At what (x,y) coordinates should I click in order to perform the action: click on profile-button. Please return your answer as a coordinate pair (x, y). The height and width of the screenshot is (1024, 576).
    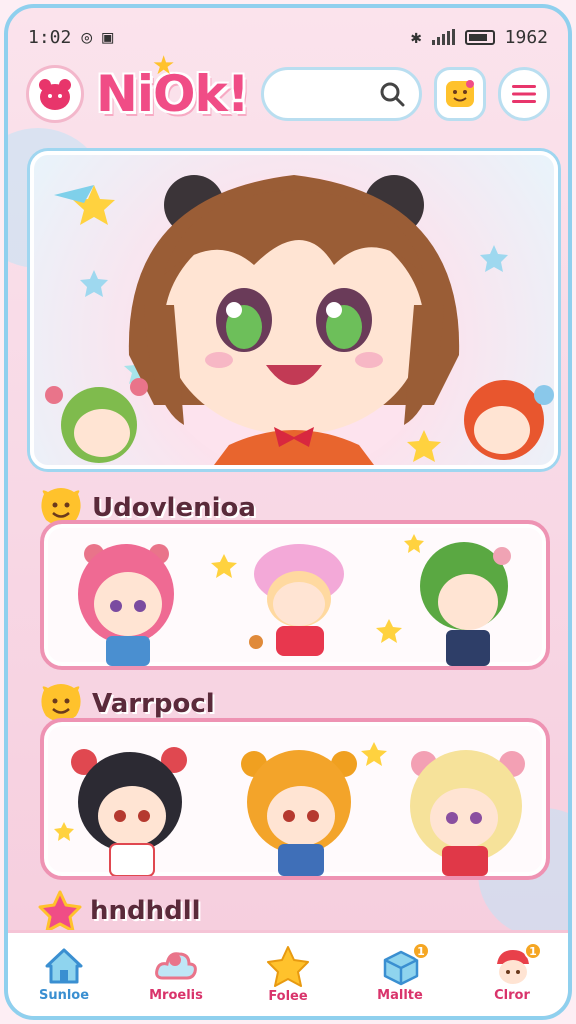
    Looking at the image, I should click on (55, 94).